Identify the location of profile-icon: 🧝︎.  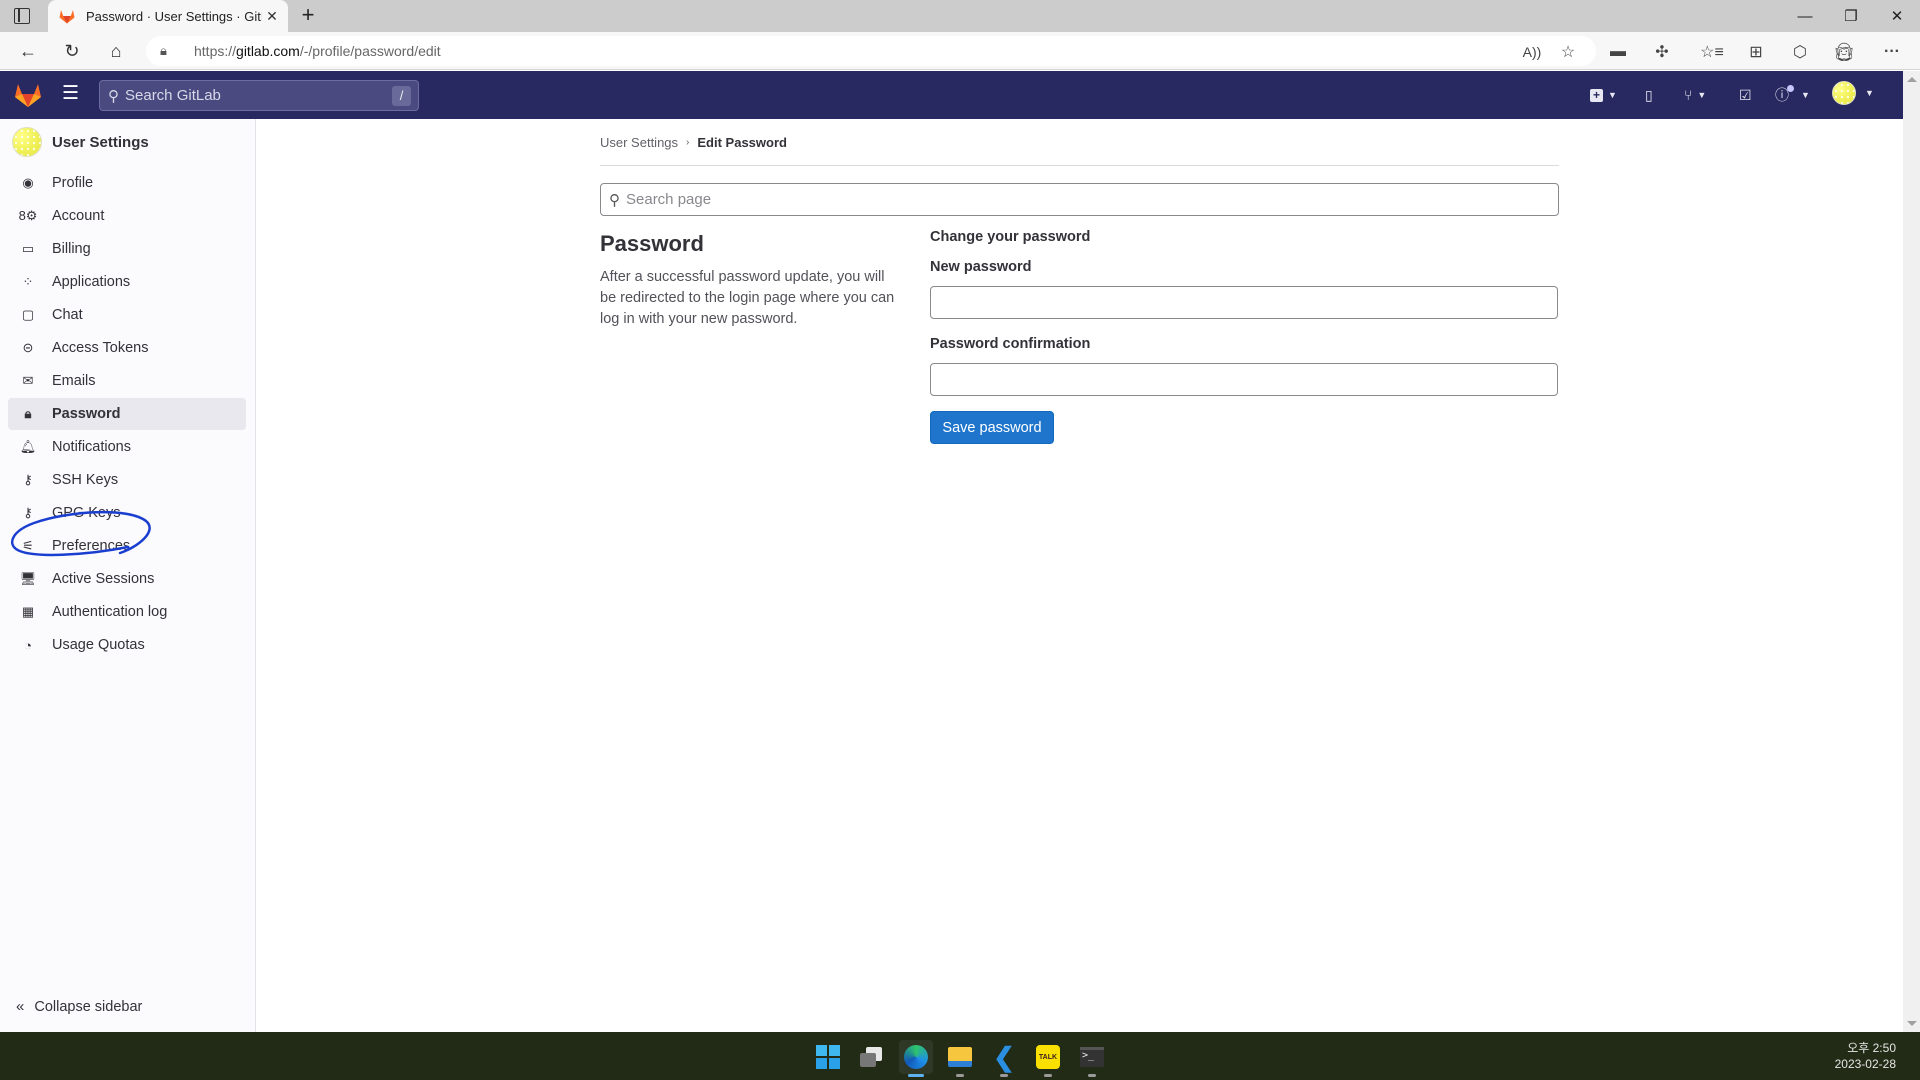
(1844, 52).